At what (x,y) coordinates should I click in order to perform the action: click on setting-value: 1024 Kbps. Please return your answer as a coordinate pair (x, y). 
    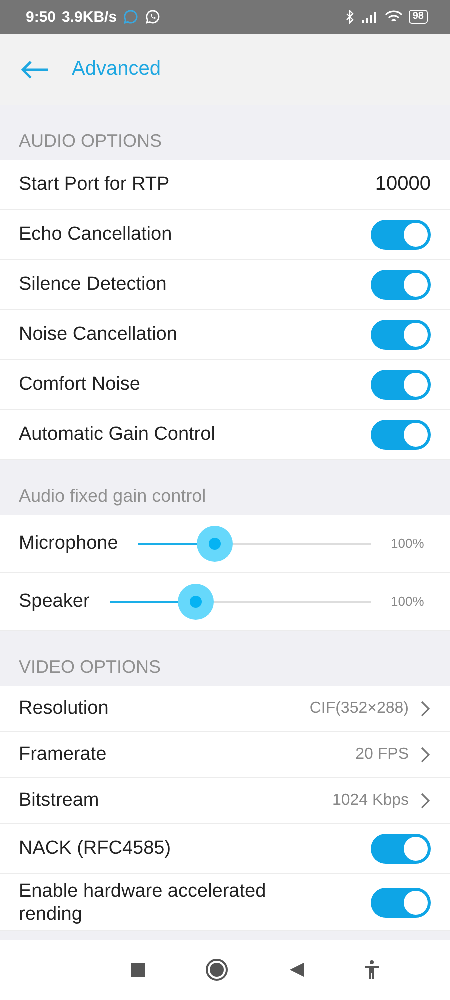
    Looking at the image, I should click on (370, 801).